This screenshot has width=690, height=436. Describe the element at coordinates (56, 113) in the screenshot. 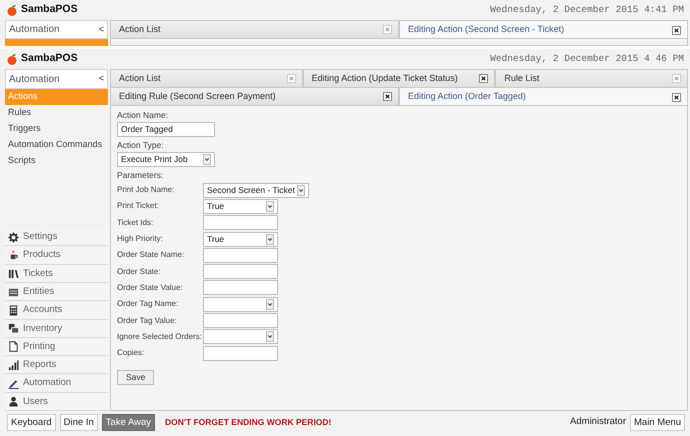

I see `sidebar-item: Rules` at that location.